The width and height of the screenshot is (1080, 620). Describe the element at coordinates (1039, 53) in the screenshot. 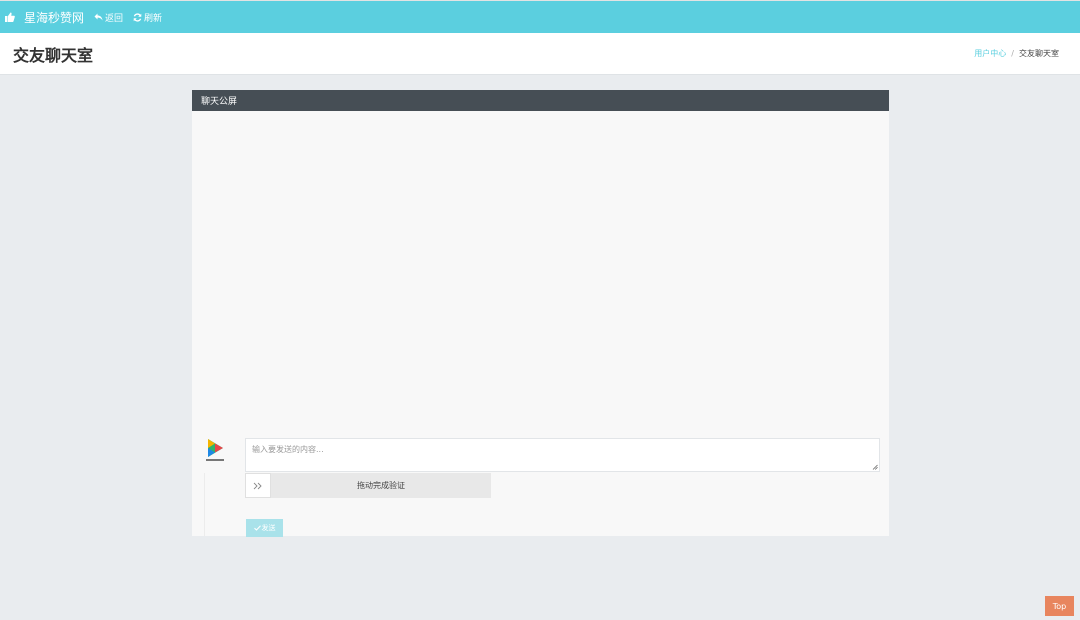

I see `breadcrumb-current: 交友聊天室` at that location.